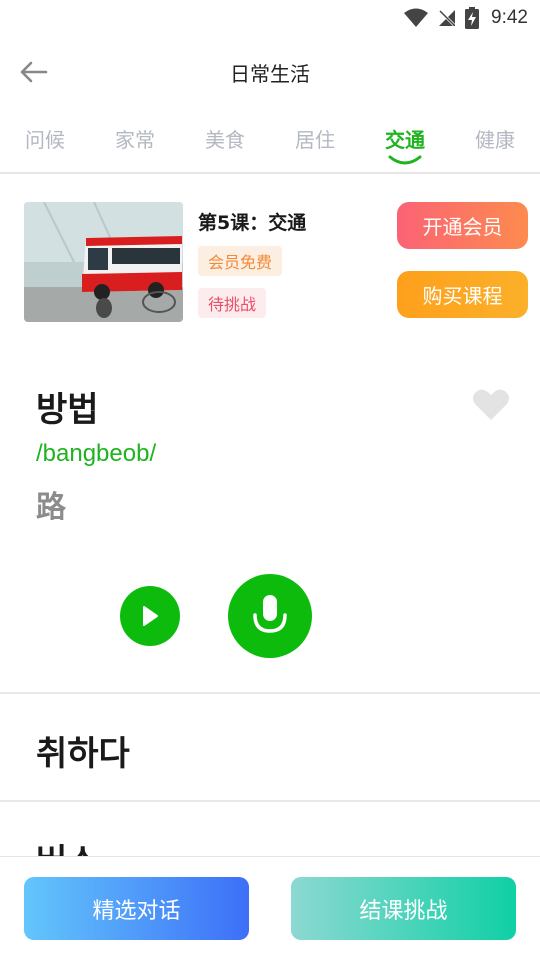 The height and width of the screenshot is (961, 540). What do you see at coordinates (270, 908) in the screenshot?
I see `bottom-bar: 精选对话 结课挑战` at bounding box center [270, 908].